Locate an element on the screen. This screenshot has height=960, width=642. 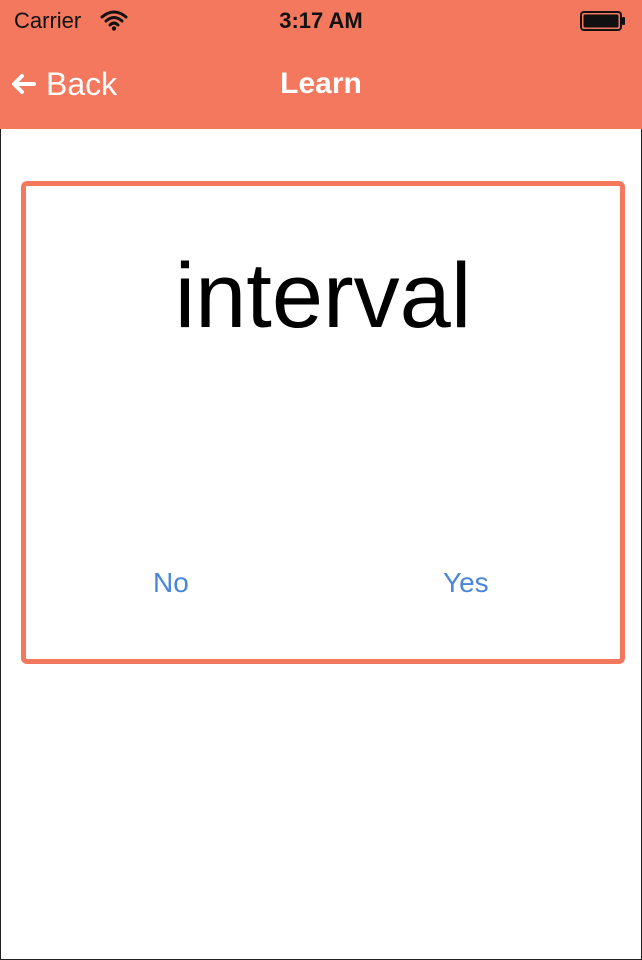
header: Carrier 3:17 AM Back Learn is located at coordinates (321, 64).